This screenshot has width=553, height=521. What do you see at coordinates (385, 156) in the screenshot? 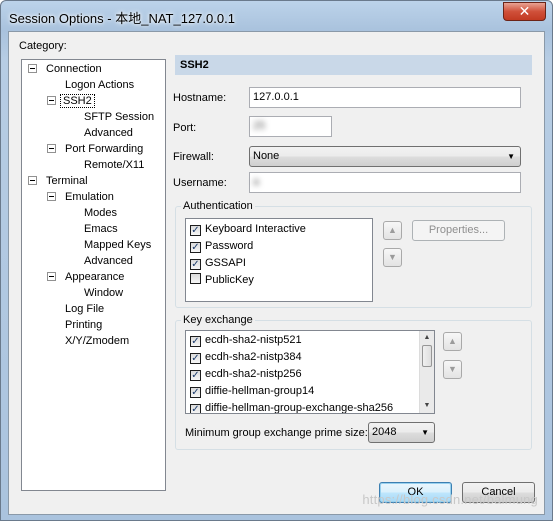
I see `firewall-select: None ▼` at bounding box center [385, 156].